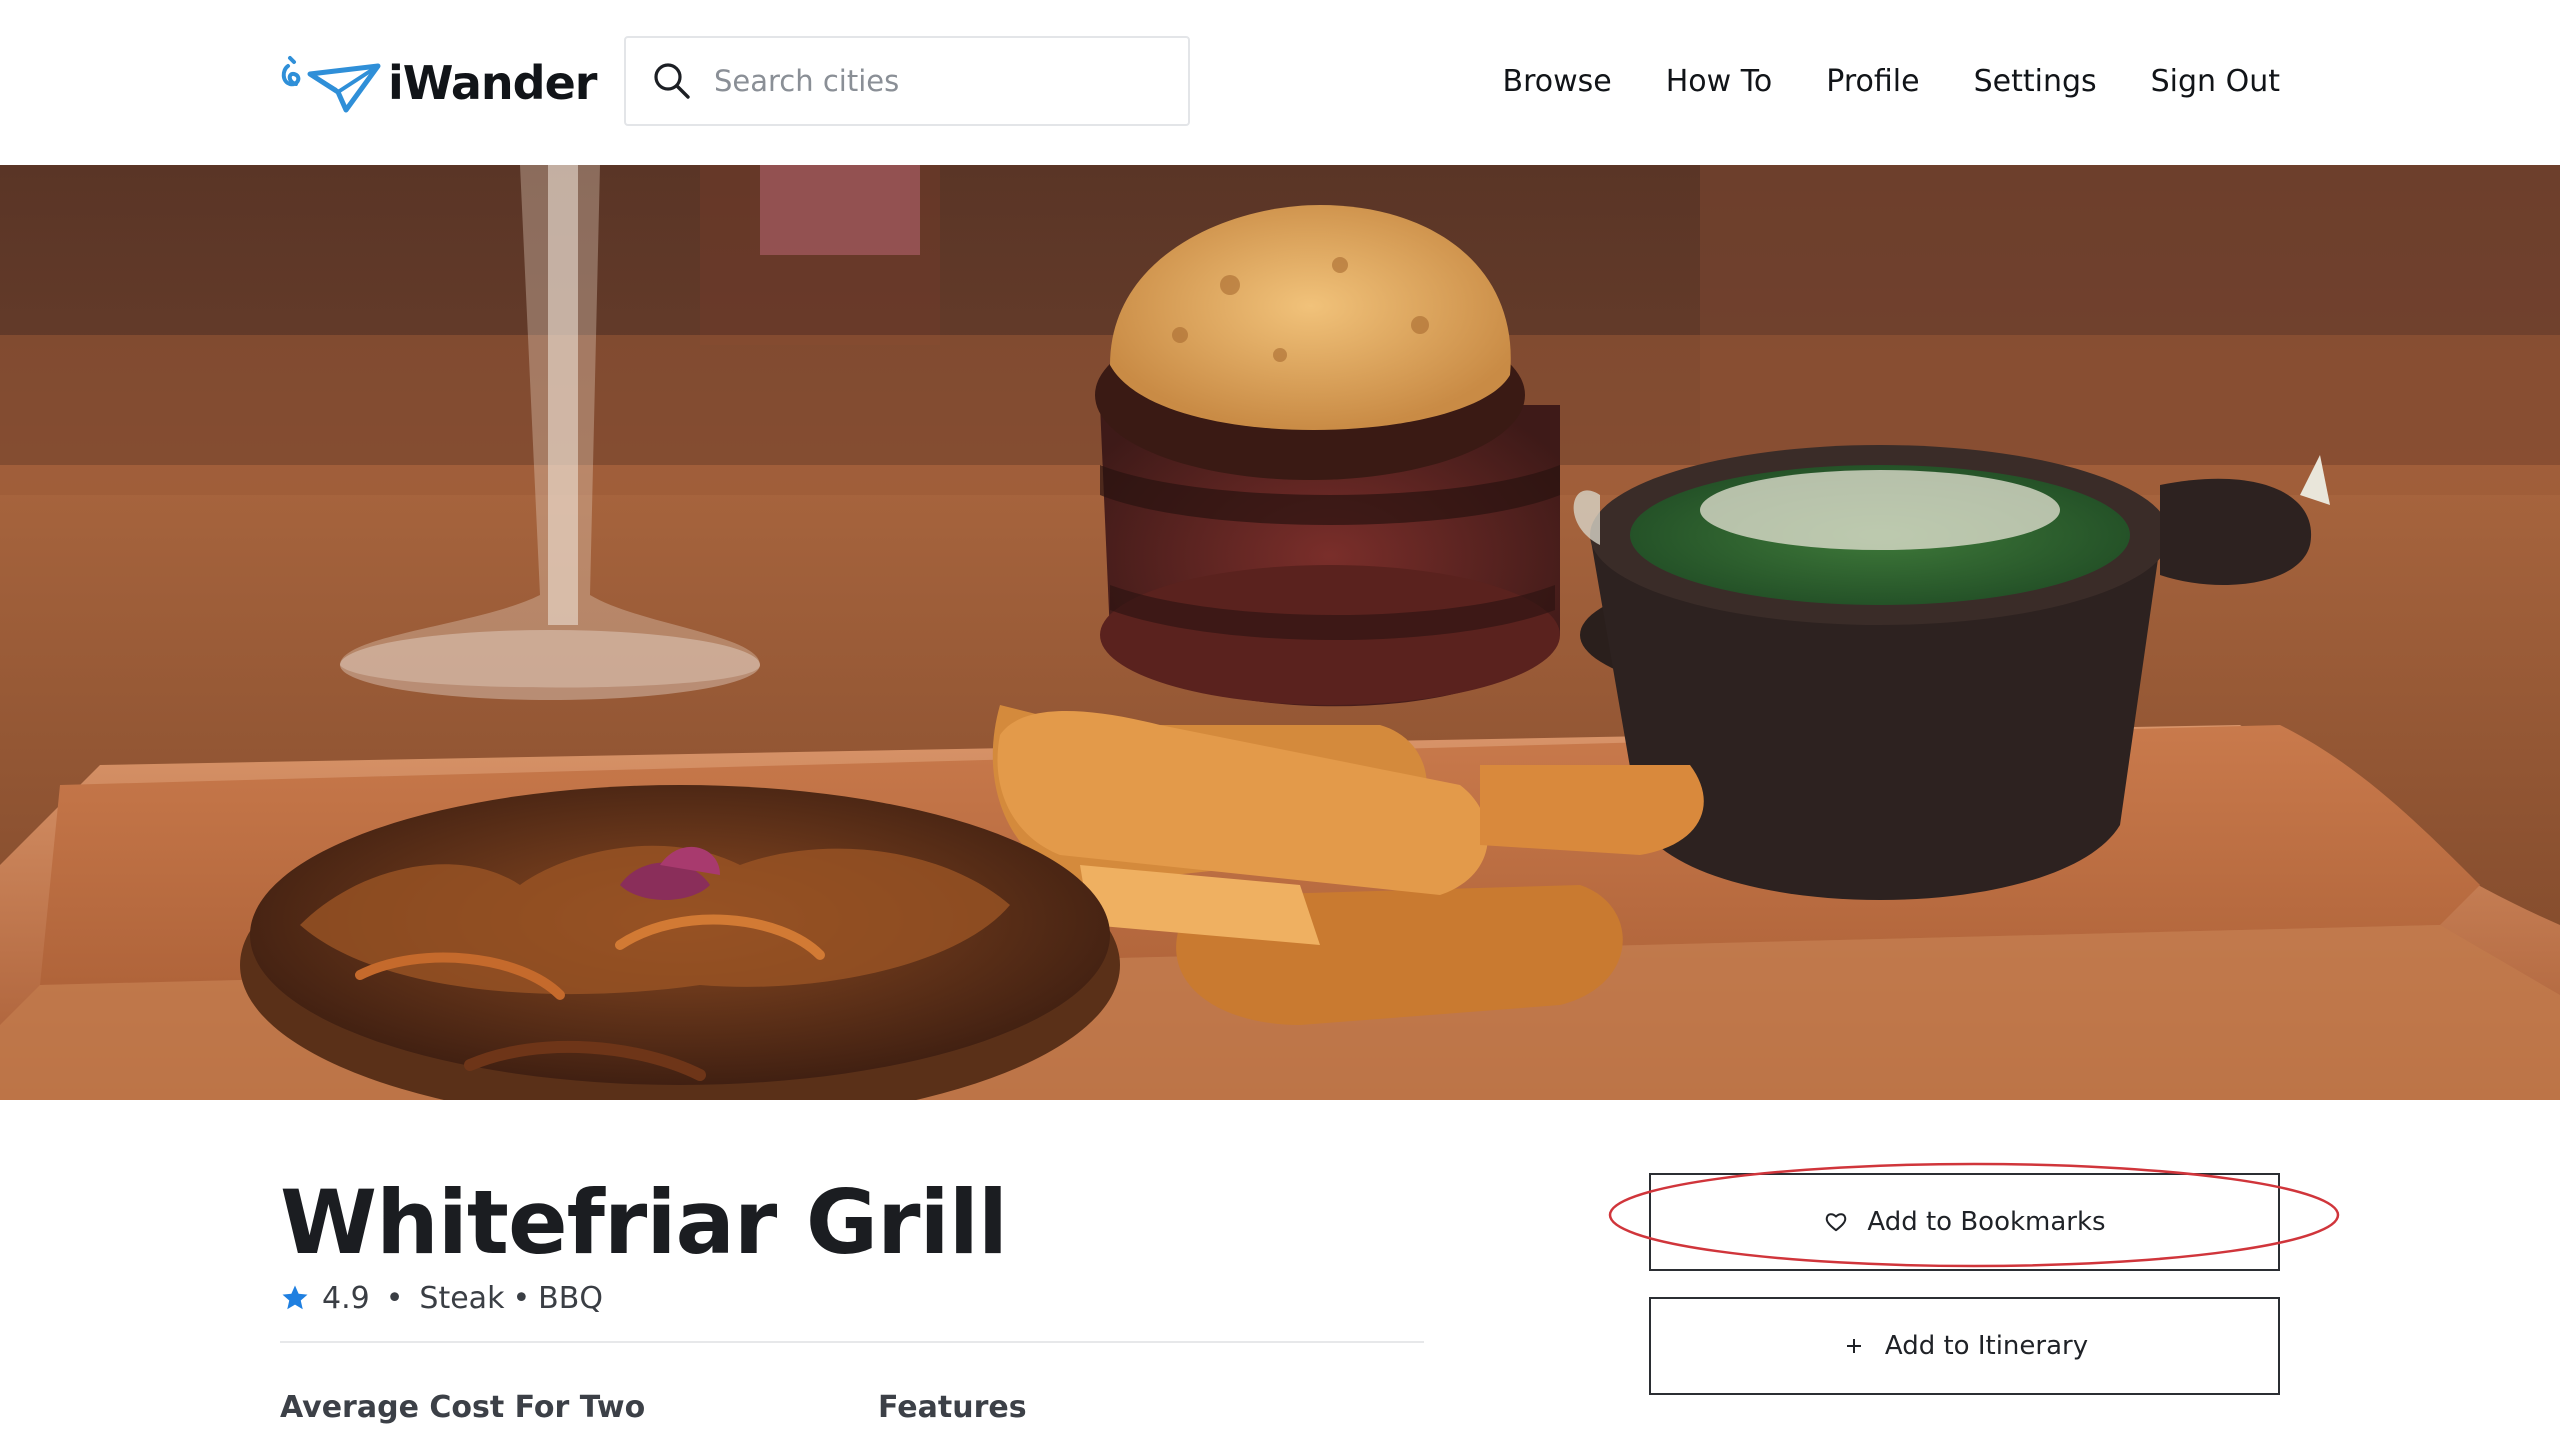  What do you see at coordinates (952, 1407) in the screenshot?
I see `features-label: Features` at bounding box center [952, 1407].